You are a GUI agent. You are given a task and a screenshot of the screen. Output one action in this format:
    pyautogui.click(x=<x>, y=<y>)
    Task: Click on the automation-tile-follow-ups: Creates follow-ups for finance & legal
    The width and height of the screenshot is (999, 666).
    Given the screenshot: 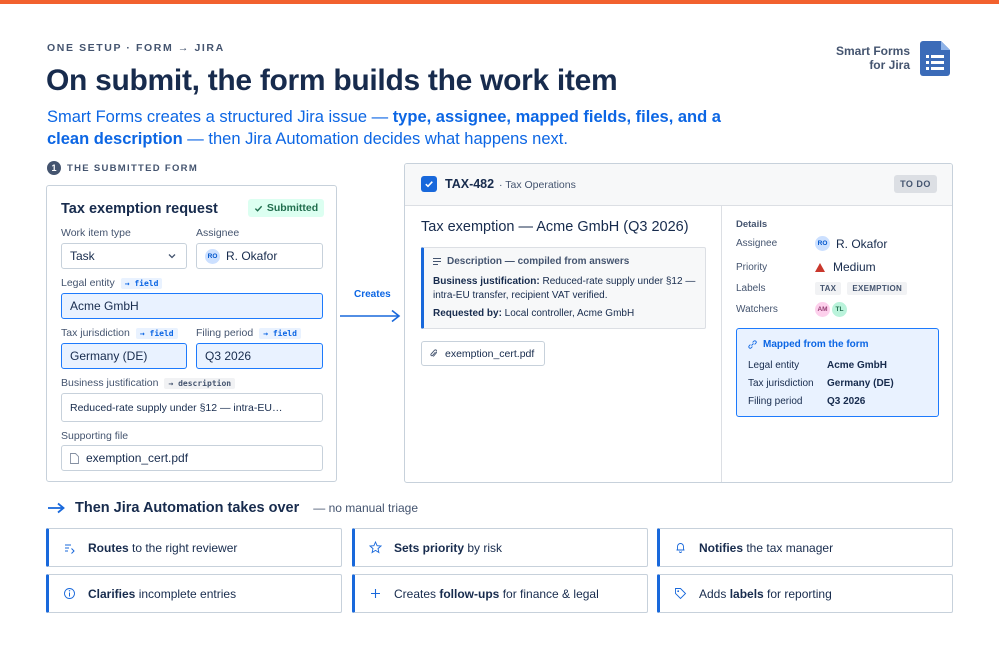 What is the action you would take?
    pyautogui.click(x=500, y=593)
    